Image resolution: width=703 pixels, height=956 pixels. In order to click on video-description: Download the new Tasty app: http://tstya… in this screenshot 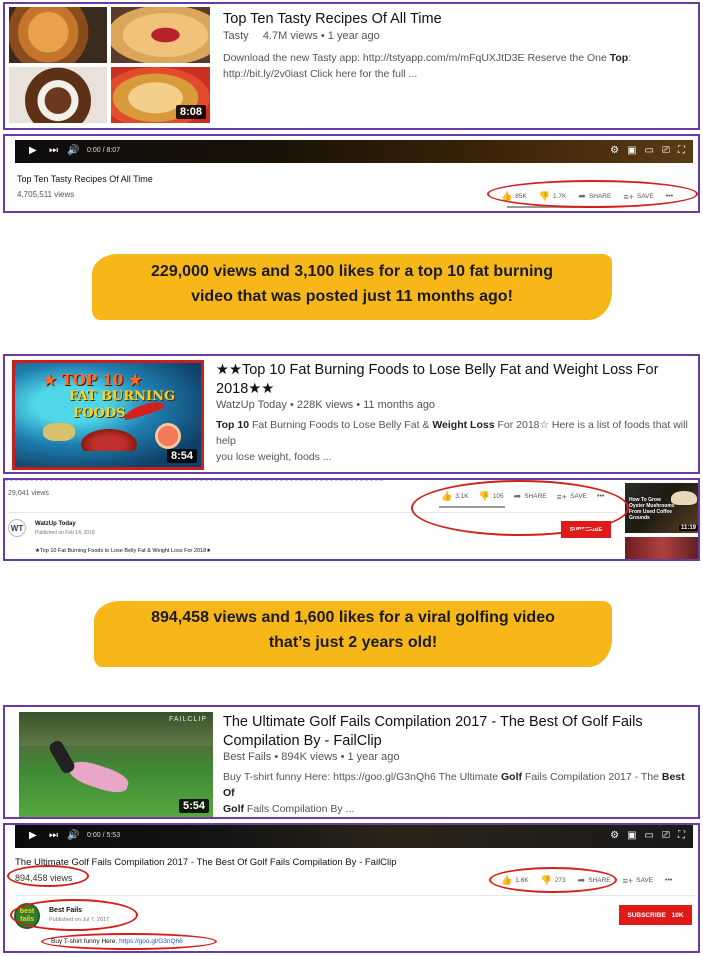, I will do `click(458, 66)`.